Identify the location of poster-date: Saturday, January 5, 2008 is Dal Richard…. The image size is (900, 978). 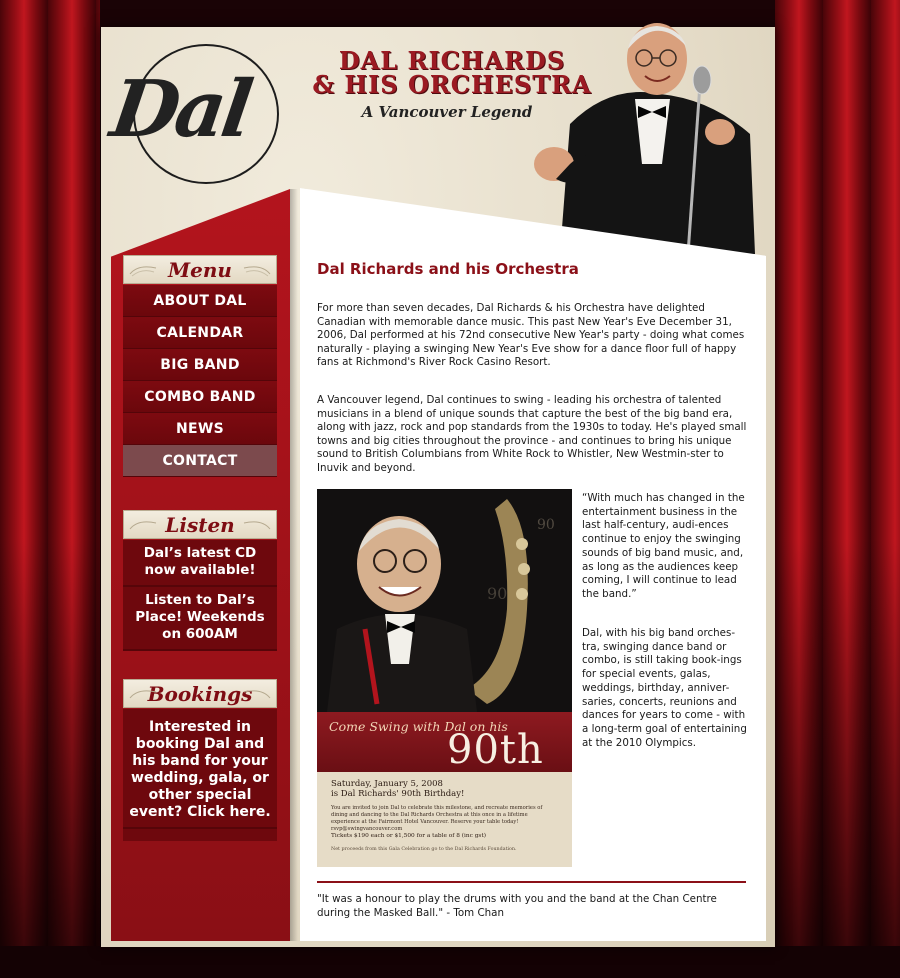
(397, 789).